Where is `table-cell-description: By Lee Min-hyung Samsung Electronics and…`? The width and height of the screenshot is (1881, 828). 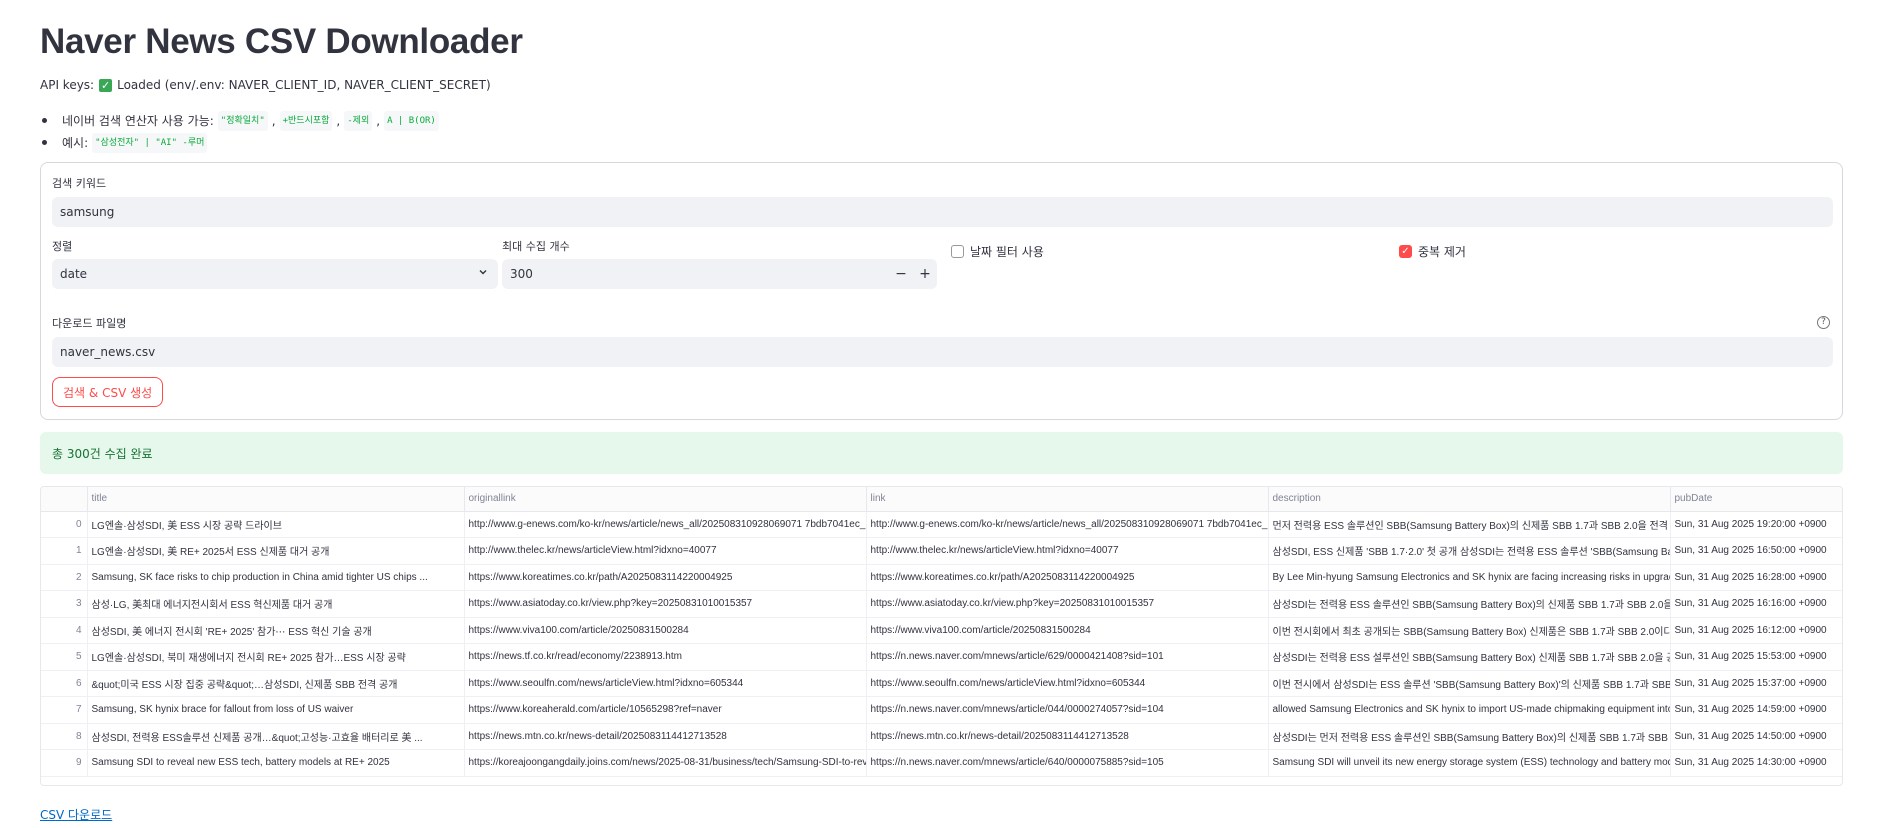 table-cell-description: By Lee Min-hyung Samsung Electronics and… is located at coordinates (1469, 577).